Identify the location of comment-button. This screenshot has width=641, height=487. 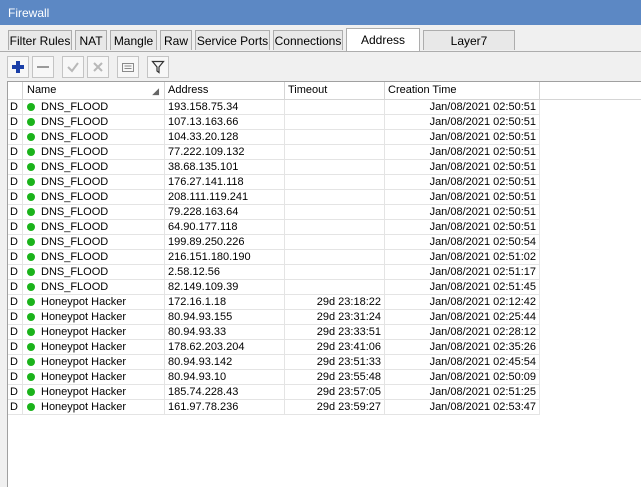
(128, 67).